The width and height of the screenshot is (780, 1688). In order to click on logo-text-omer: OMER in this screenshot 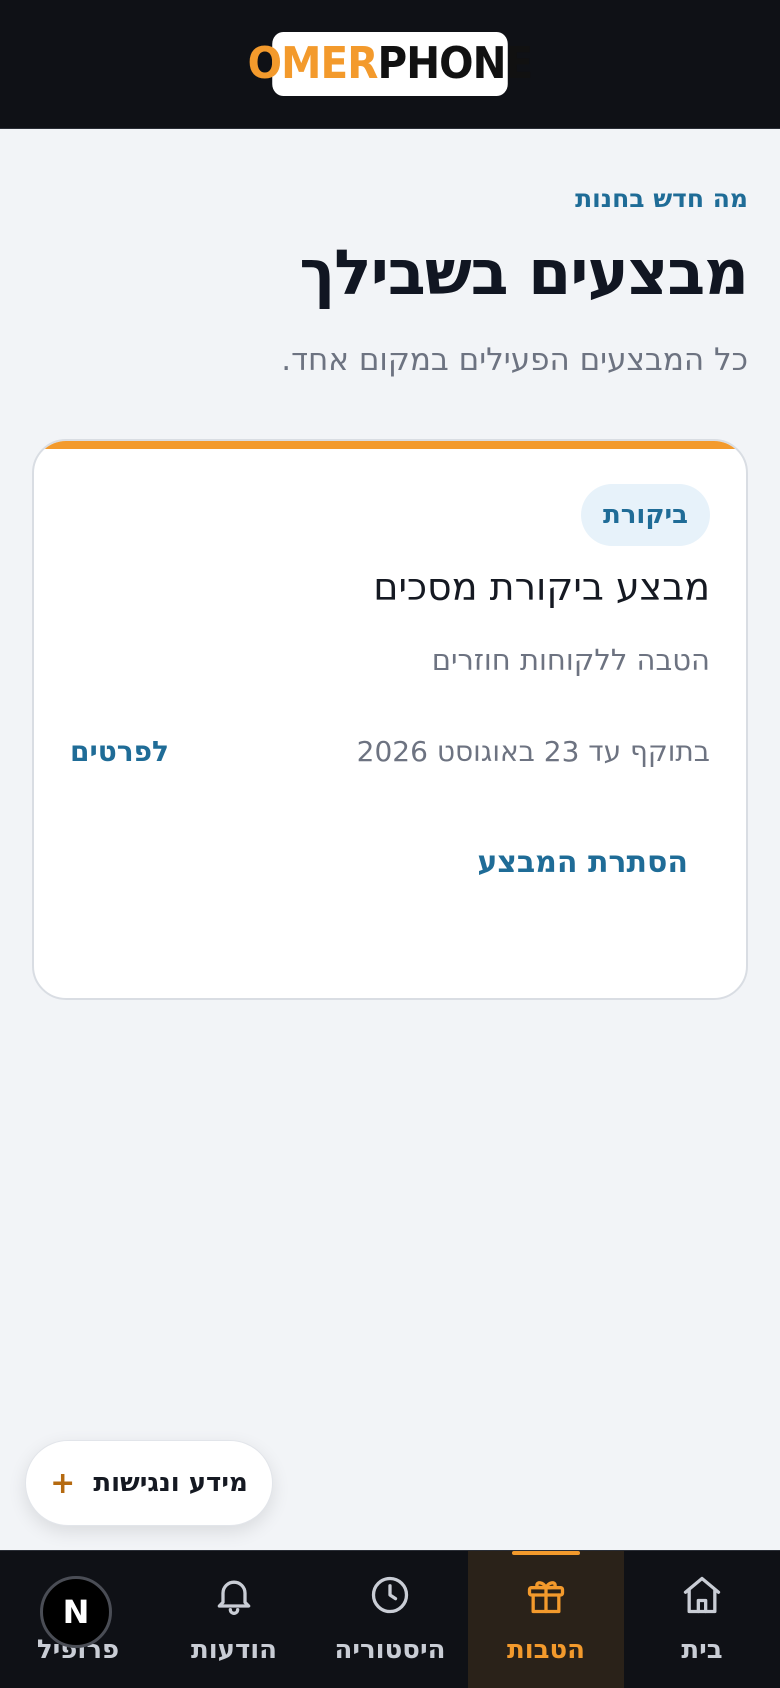, I will do `click(313, 63)`.